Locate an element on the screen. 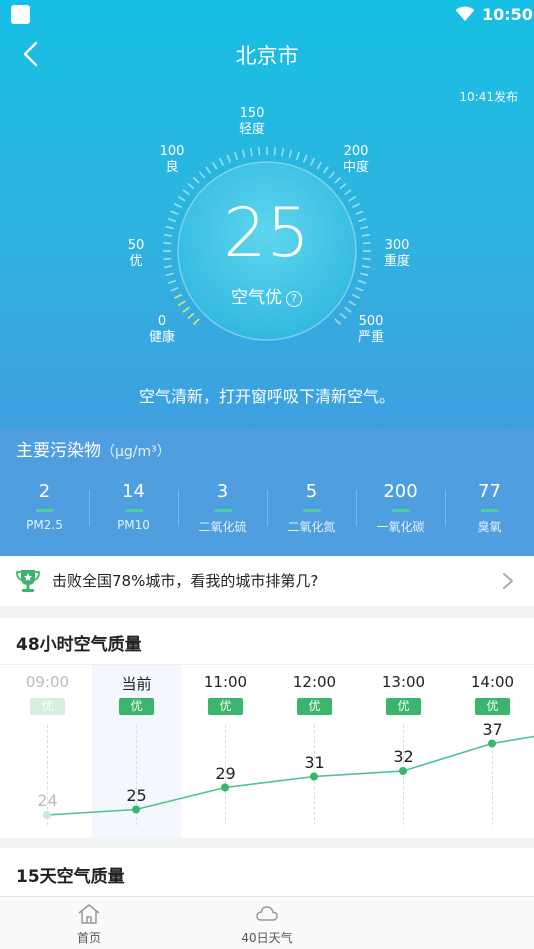  gauge-scale-label: 50 优 is located at coordinates (136, 254).